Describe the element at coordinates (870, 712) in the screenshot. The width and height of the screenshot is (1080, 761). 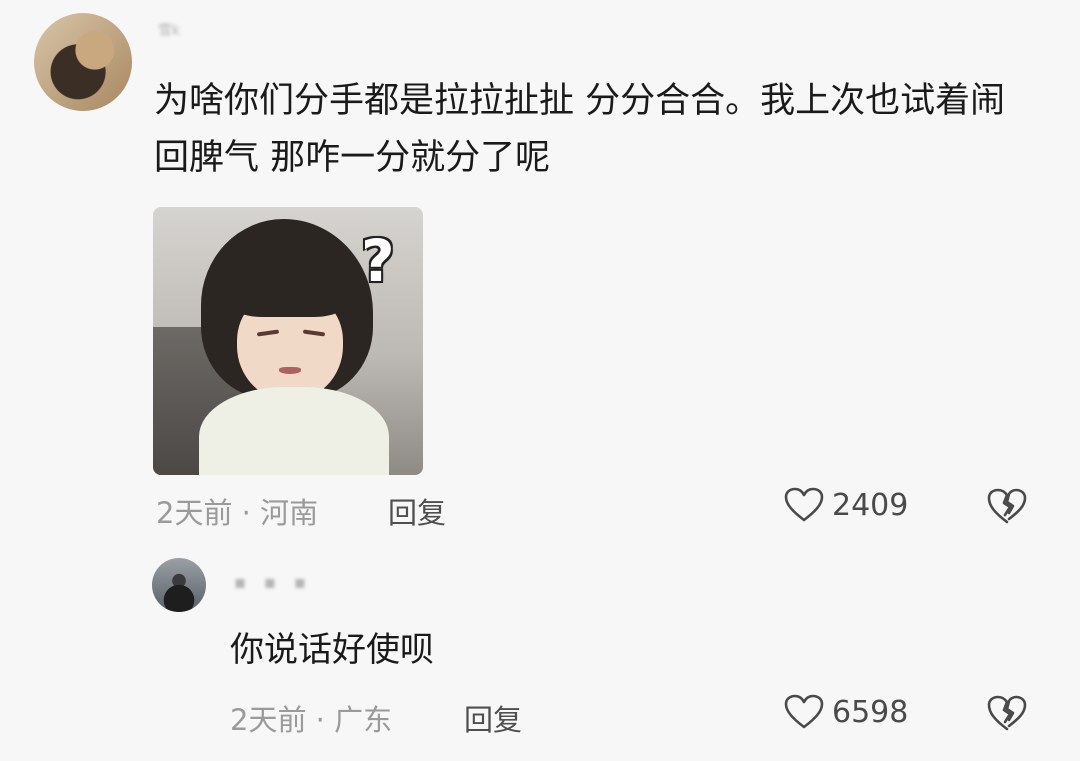
I see `reply-like-count: 6598` at that location.